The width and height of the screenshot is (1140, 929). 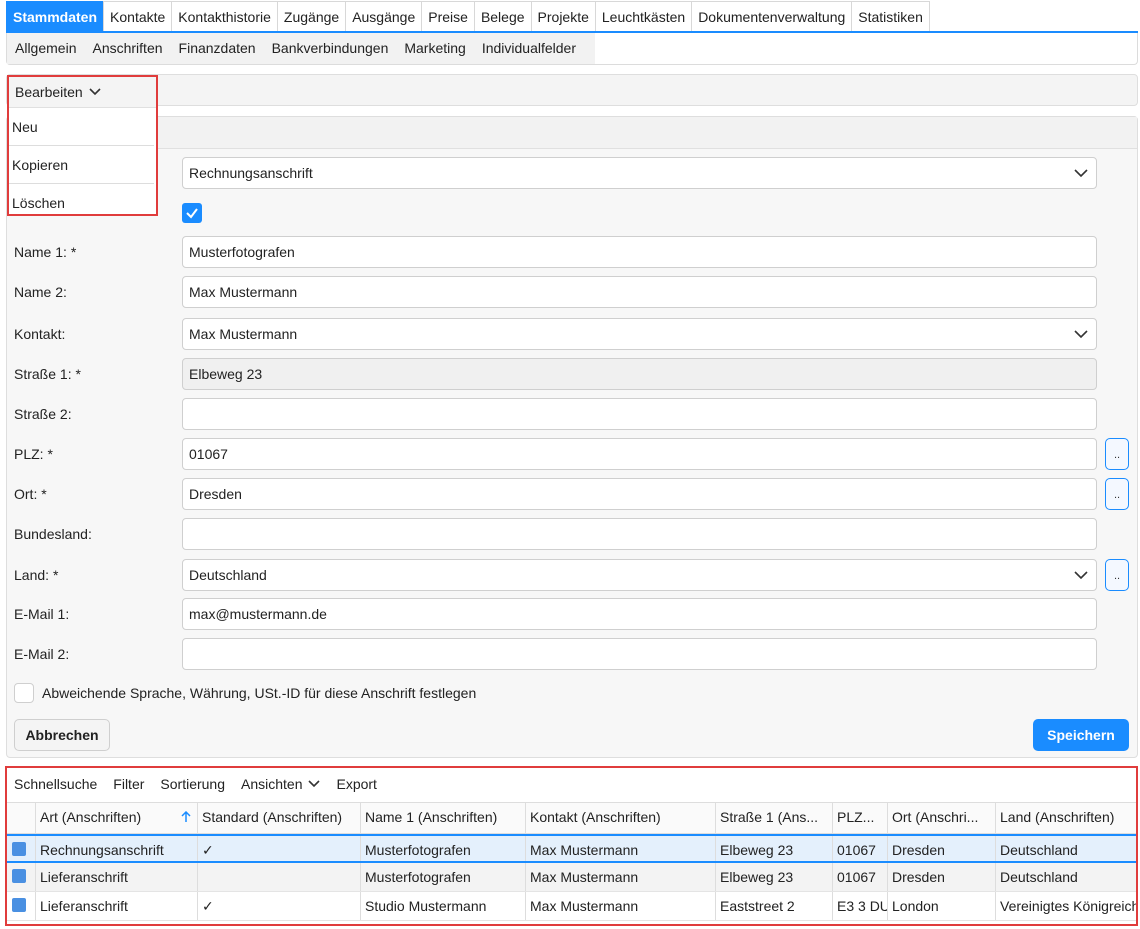 What do you see at coordinates (30, 494) in the screenshot?
I see `city-label: Ort: *` at bounding box center [30, 494].